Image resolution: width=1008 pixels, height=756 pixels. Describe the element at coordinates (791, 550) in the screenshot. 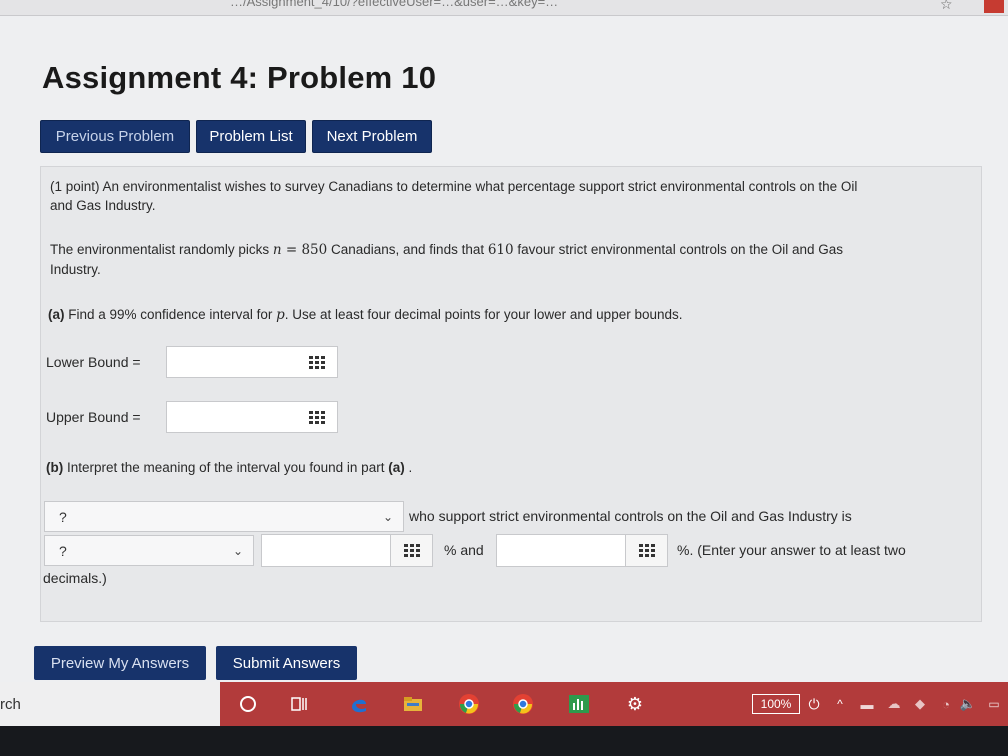

I see `percent-end-text: %. (Enter your answer to at least two` at that location.